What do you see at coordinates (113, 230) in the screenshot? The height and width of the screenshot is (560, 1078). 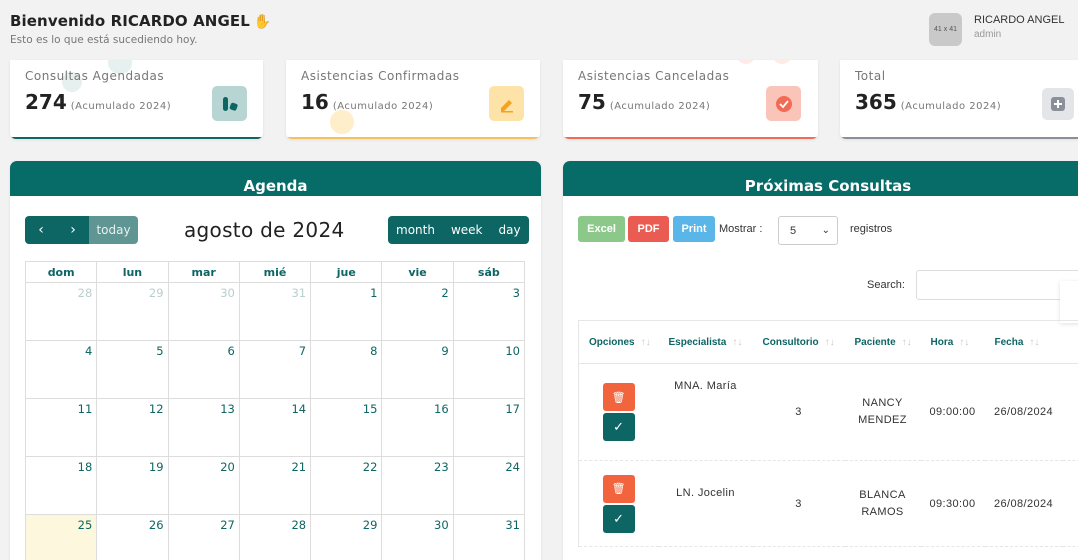 I see `today-button: today` at bounding box center [113, 230].